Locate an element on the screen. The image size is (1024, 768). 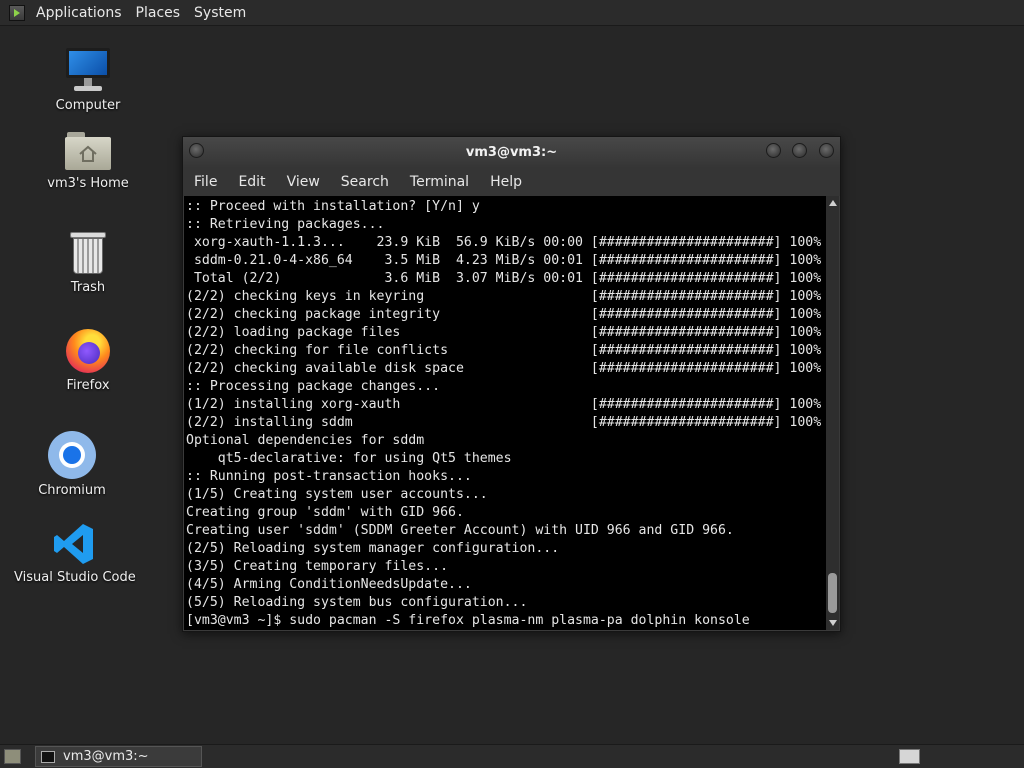
desktop-icon-label: Trash is located at coordinates (88, 287).